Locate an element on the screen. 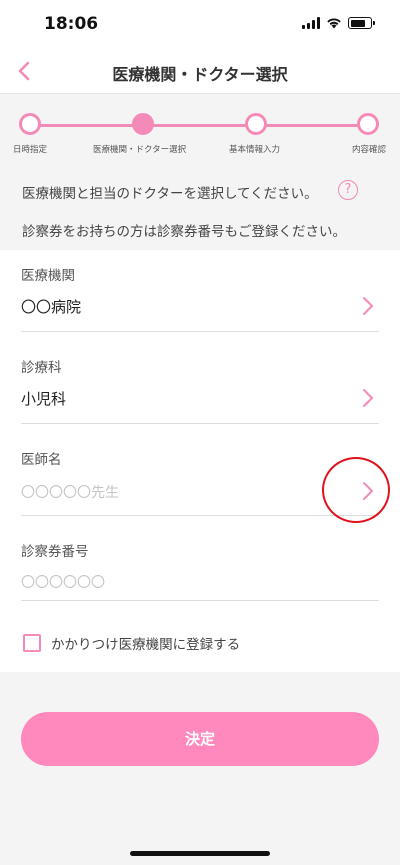 Image resolution: width=400 pixels, height=865 pixels. register-checkbox is located at coordinates (32, 643).